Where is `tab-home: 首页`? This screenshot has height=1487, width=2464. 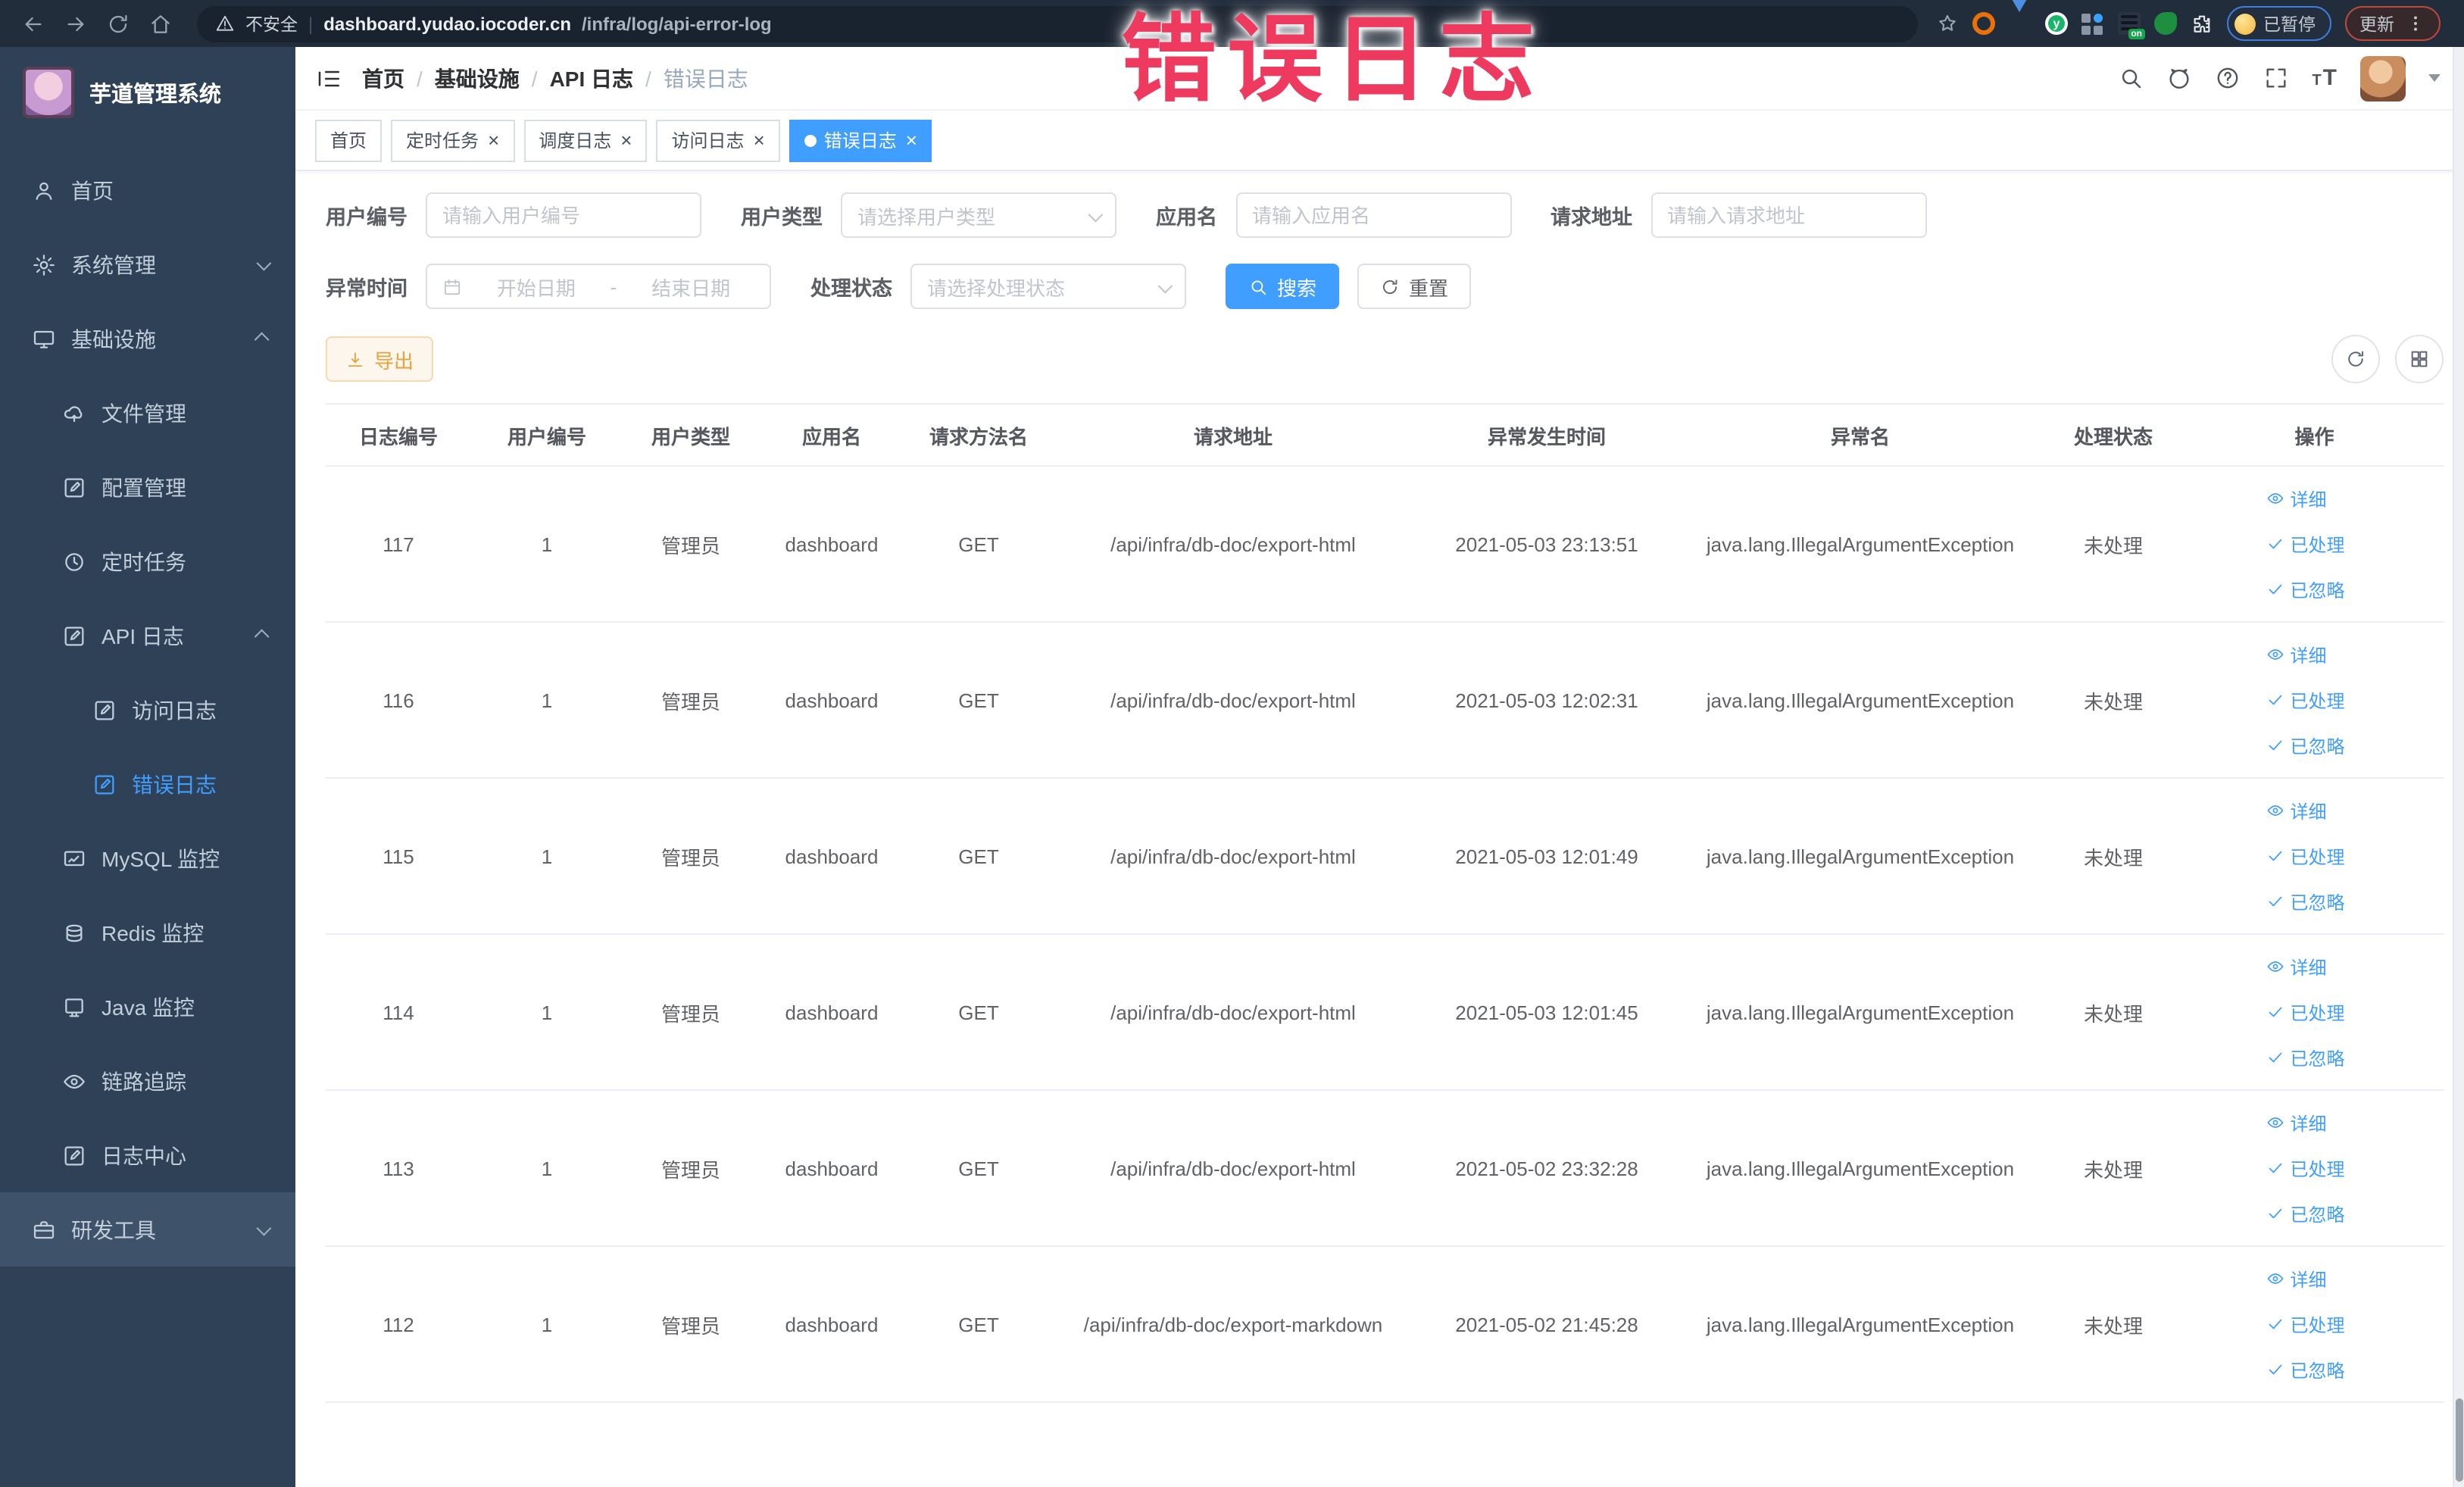 tab-home: 首页 is located at coordinates (349, 140).